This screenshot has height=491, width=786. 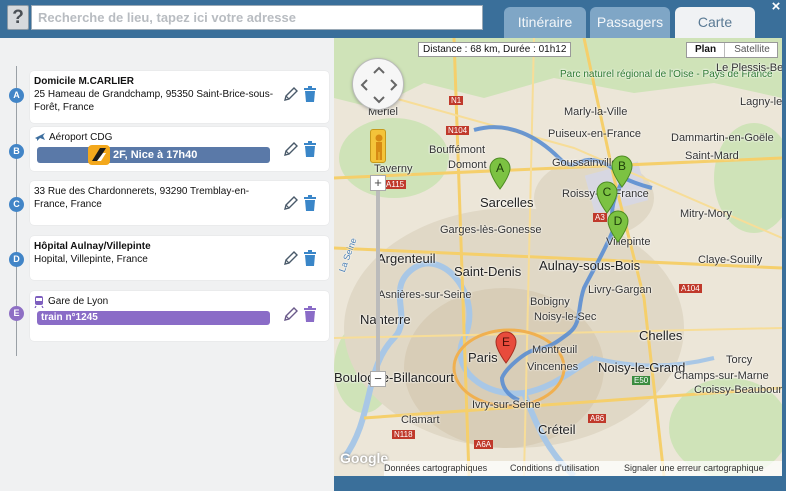 What do you see at coordinates (406, 258) in the screenshot?
I see `map-label: Argenteuil` at bounding box center [406, 258].